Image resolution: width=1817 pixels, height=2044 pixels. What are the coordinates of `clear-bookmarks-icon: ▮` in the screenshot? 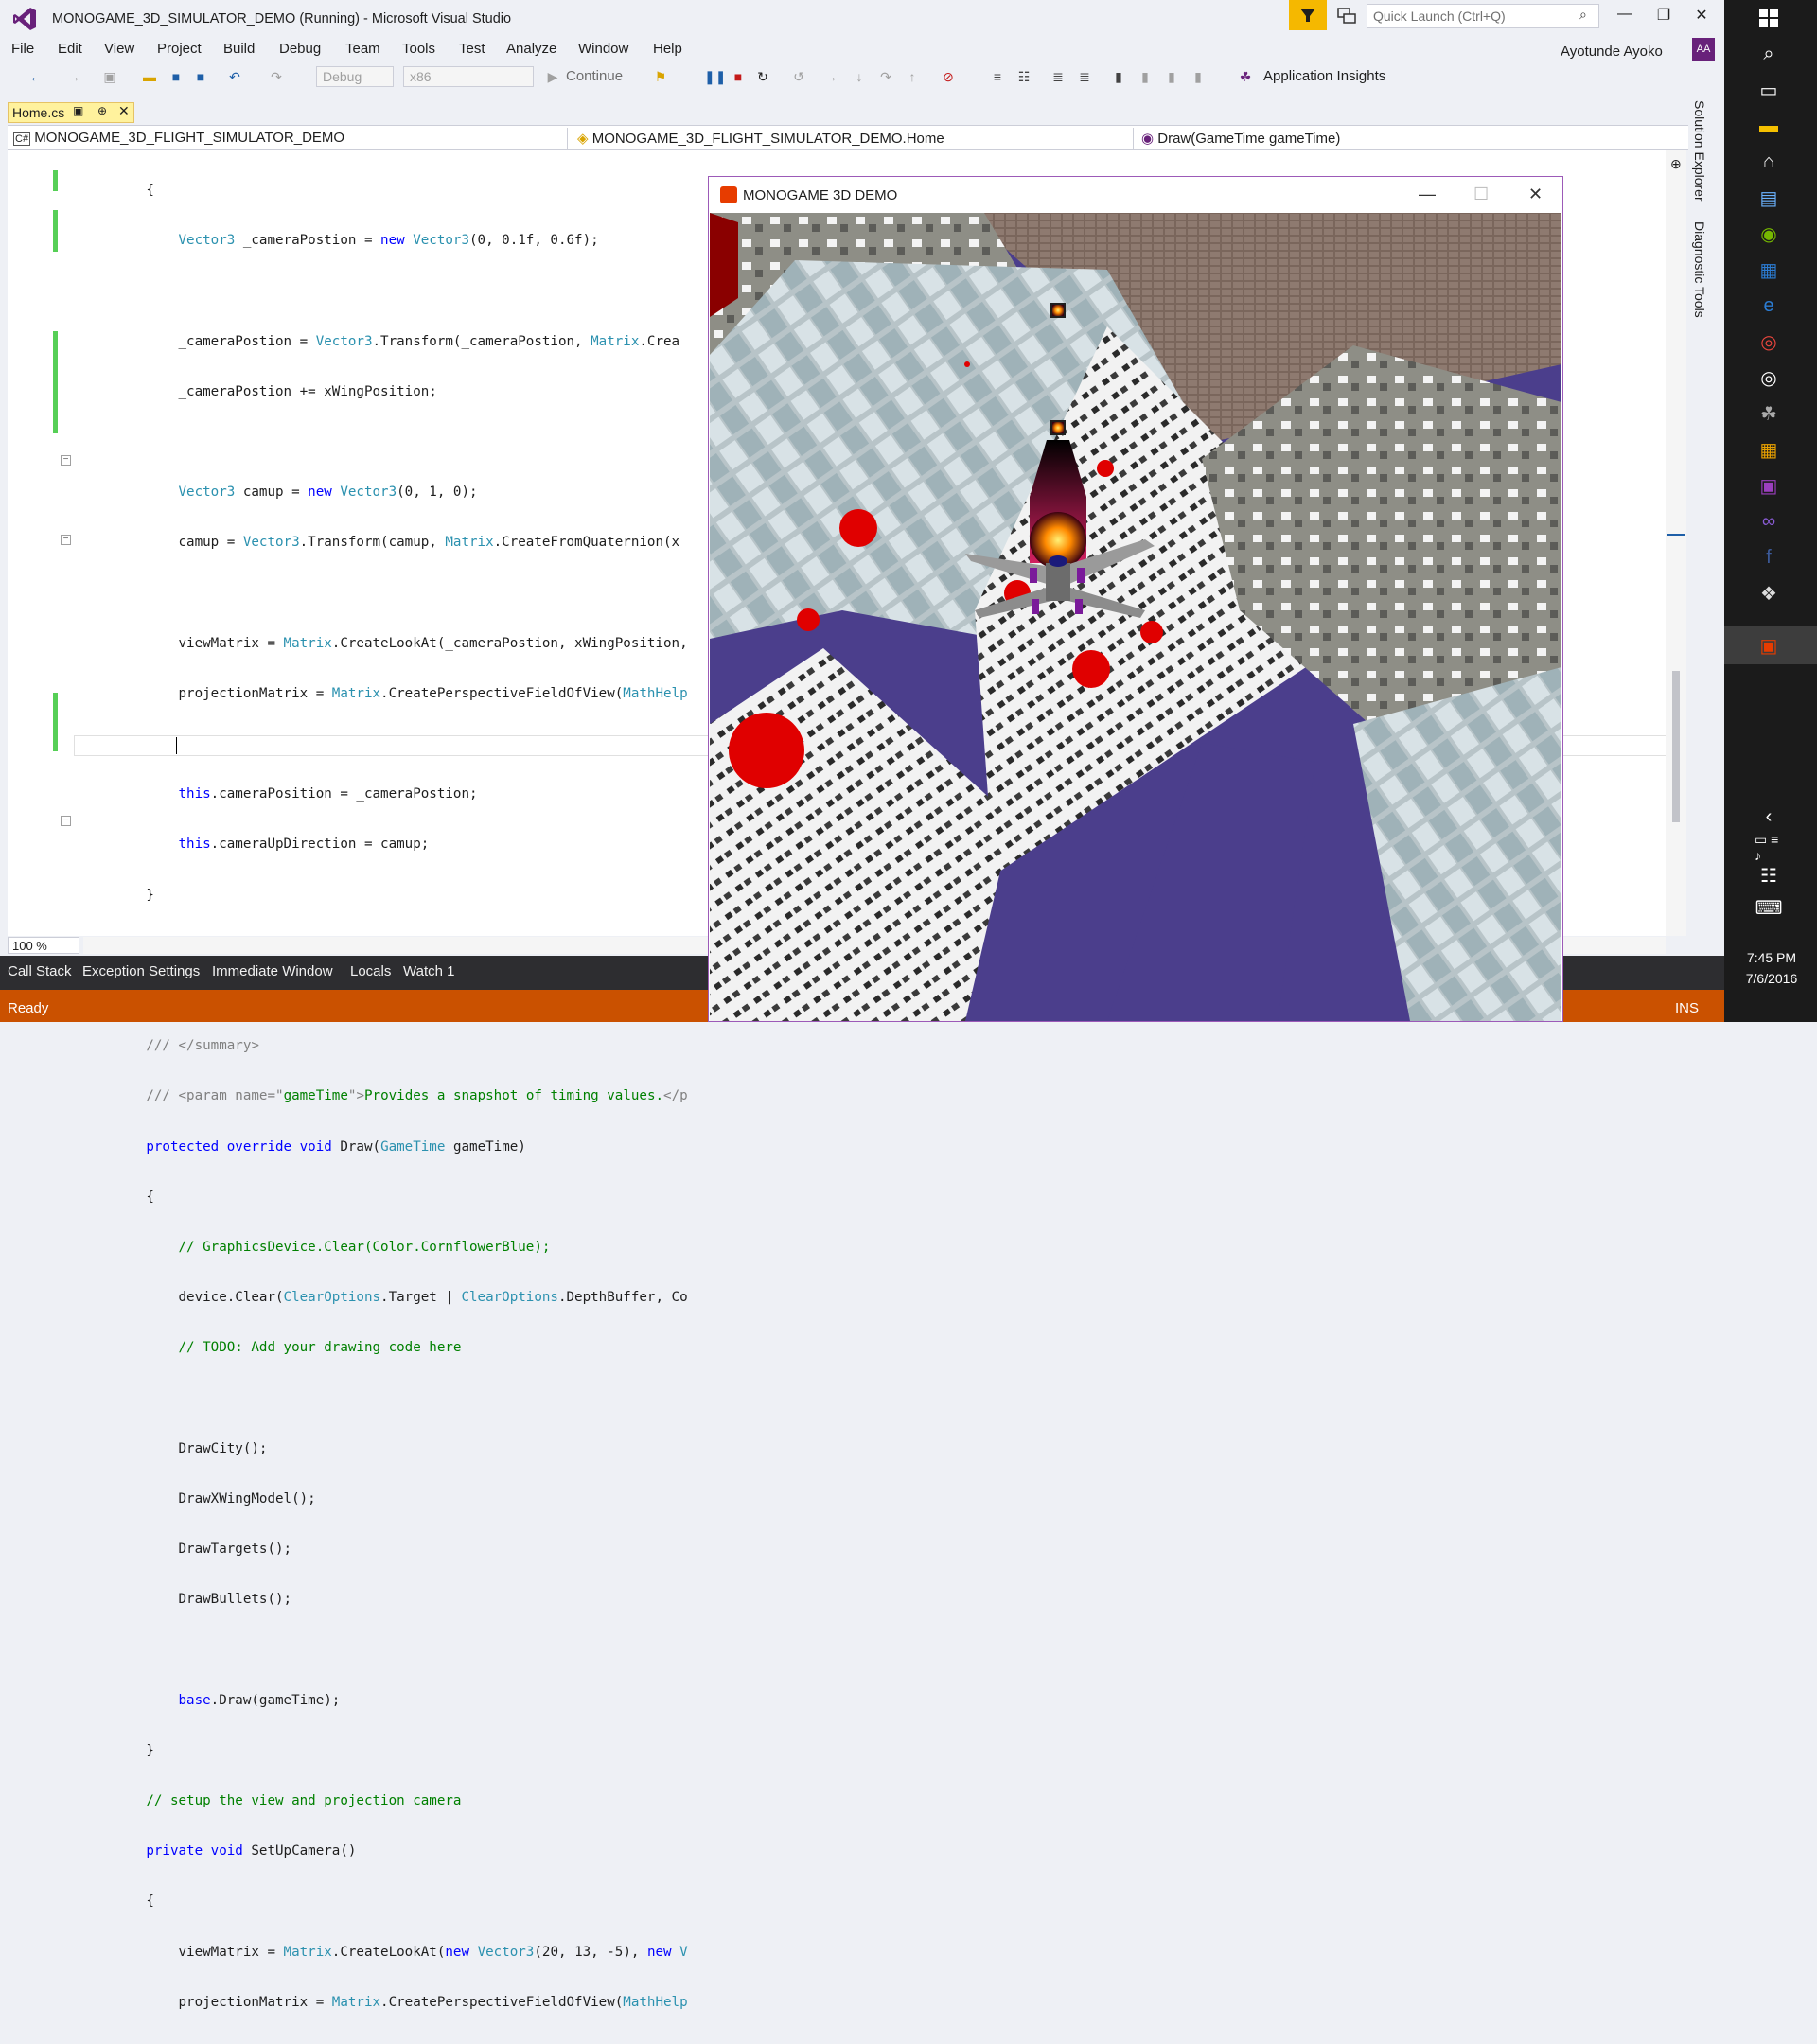 It's located at (1199, 76).